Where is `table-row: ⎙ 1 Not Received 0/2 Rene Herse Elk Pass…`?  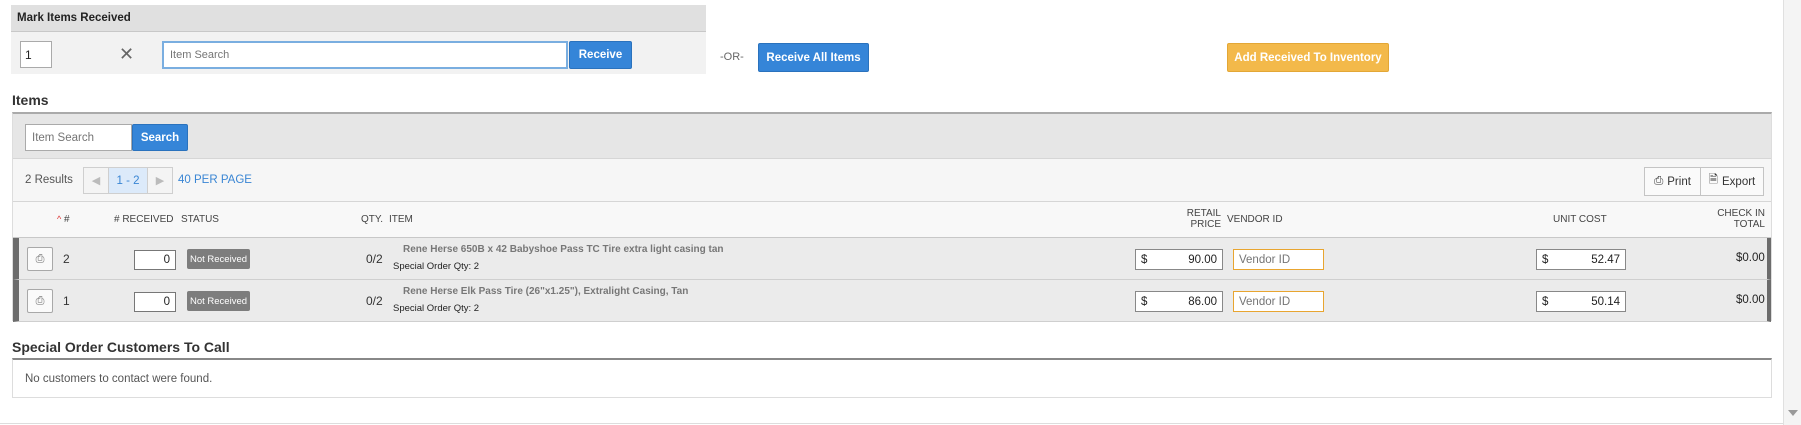
table-row: ⎙ 1 Not Received 0/2 Rene Herse Elk Pass… is located at coordinates (892, 301).